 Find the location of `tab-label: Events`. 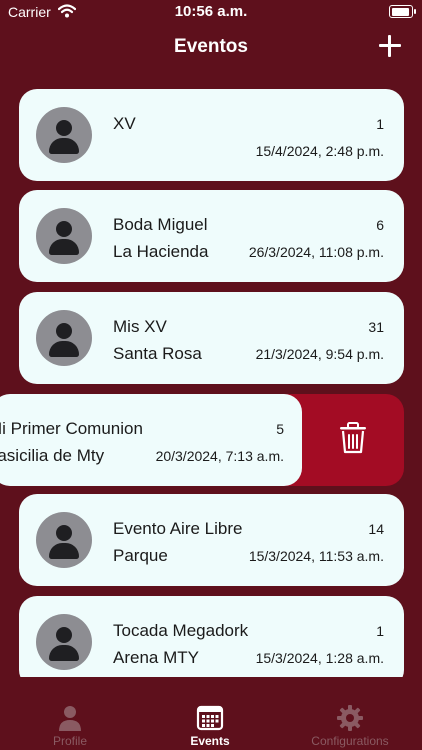

tab-label: Events is located at coordinates (210, 741).